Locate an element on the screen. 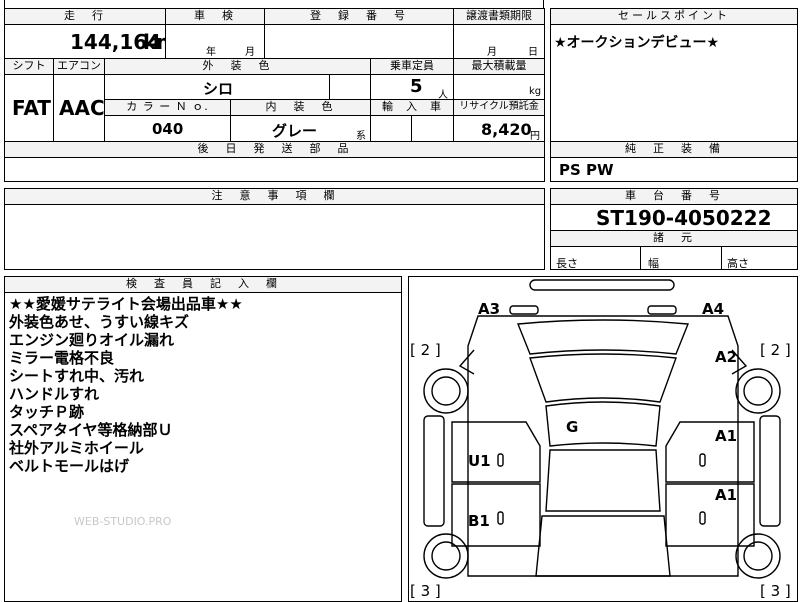 The height and width of the screenshot is (602, 800). interior-header: 内 装 色 is located at coordinates (300, 107).